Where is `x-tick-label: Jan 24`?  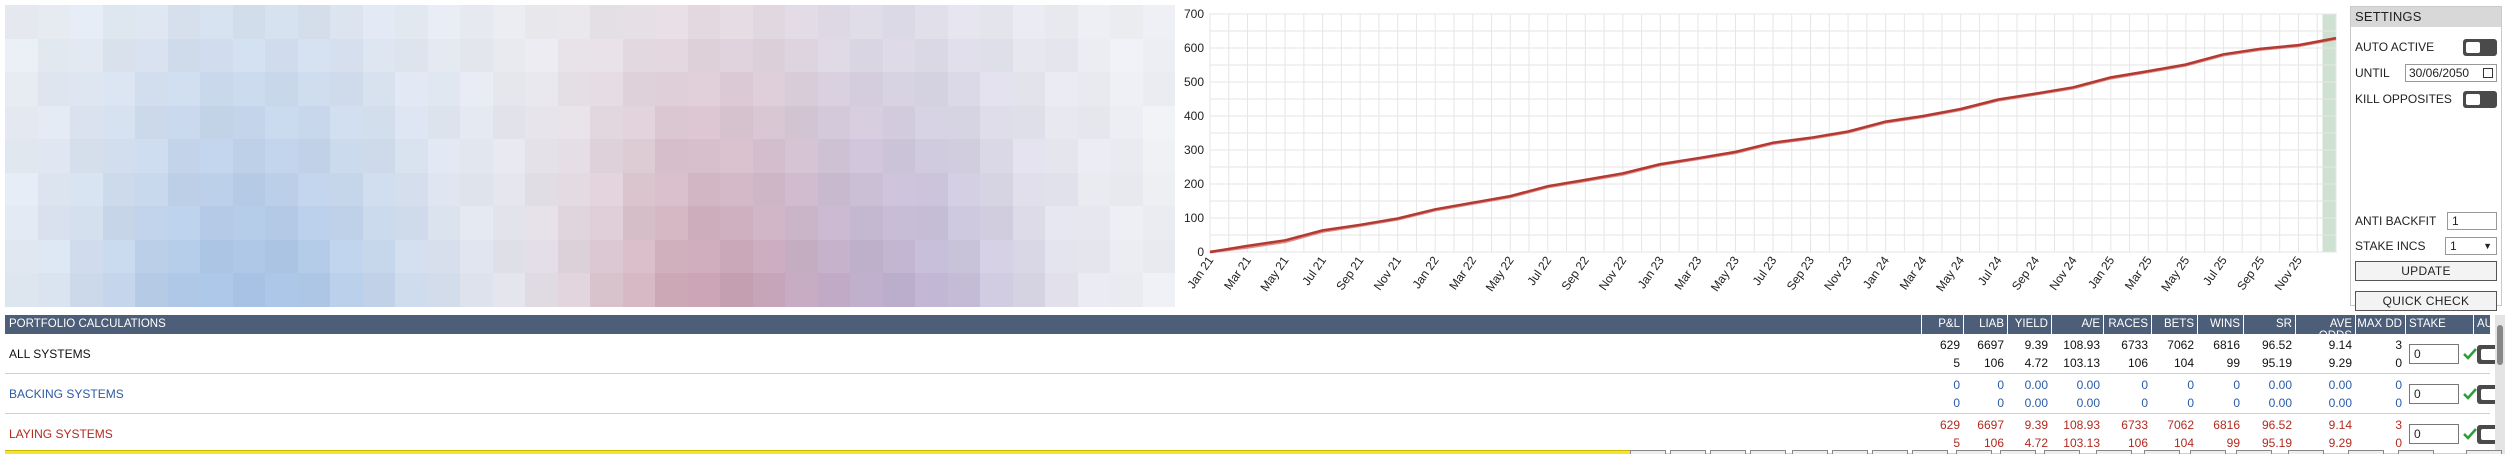 x-tick-label: Jan 24 is located at coordinates (1876, 272).